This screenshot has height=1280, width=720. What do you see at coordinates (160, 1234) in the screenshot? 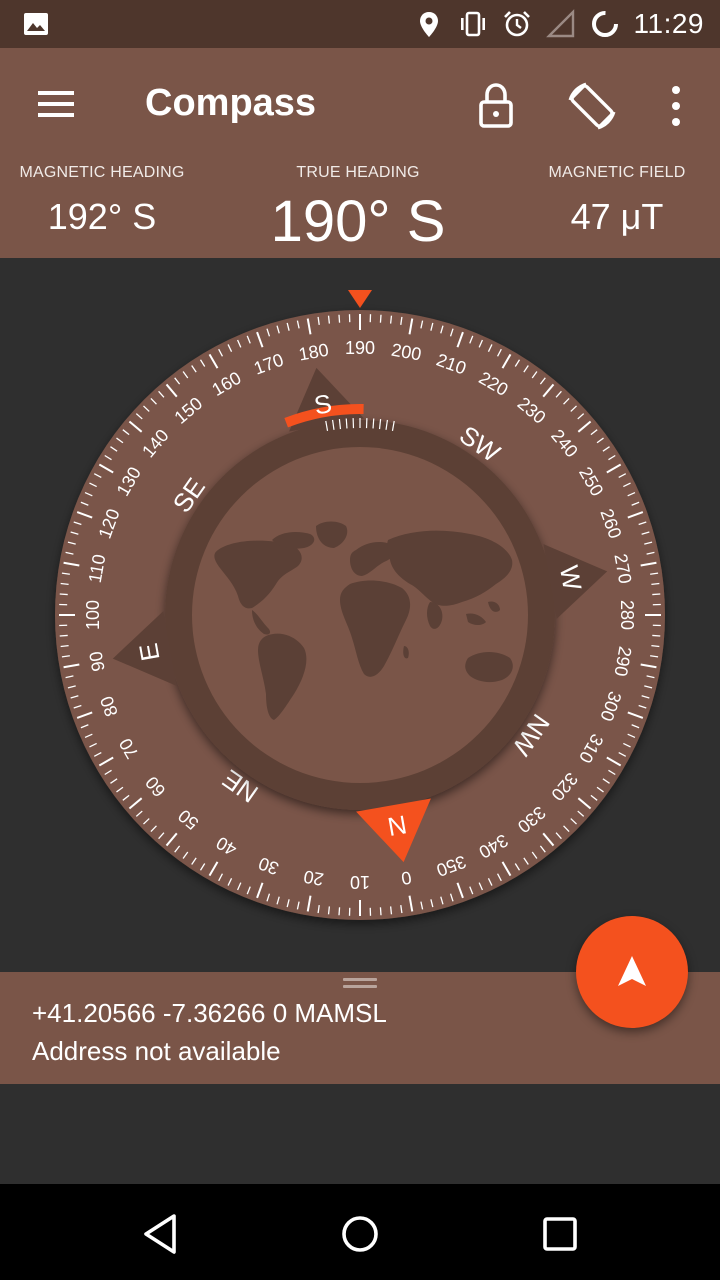
I see `back-icon` at bounding box center [160, 1234].